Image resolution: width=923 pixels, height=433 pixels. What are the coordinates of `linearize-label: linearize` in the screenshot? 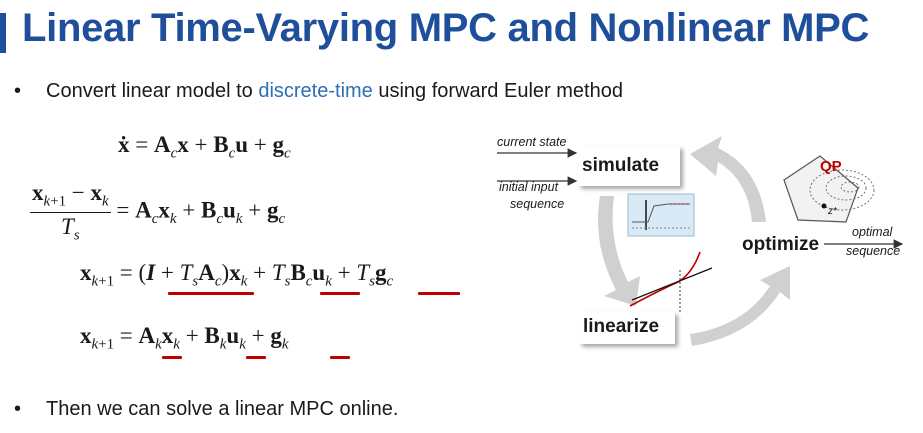 It's located at (621, 326).